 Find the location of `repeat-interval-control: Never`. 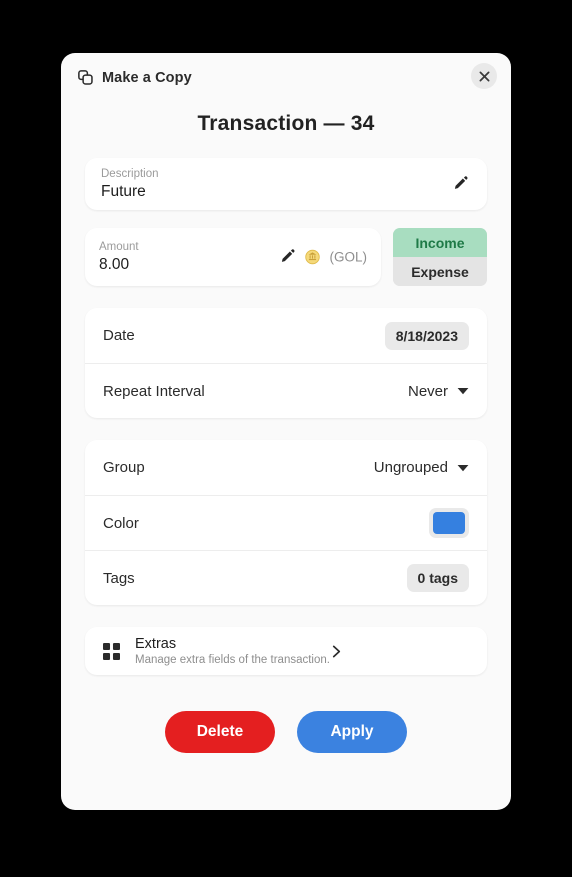

repeat-interval-control: Never is located at coordinates (438, 391).